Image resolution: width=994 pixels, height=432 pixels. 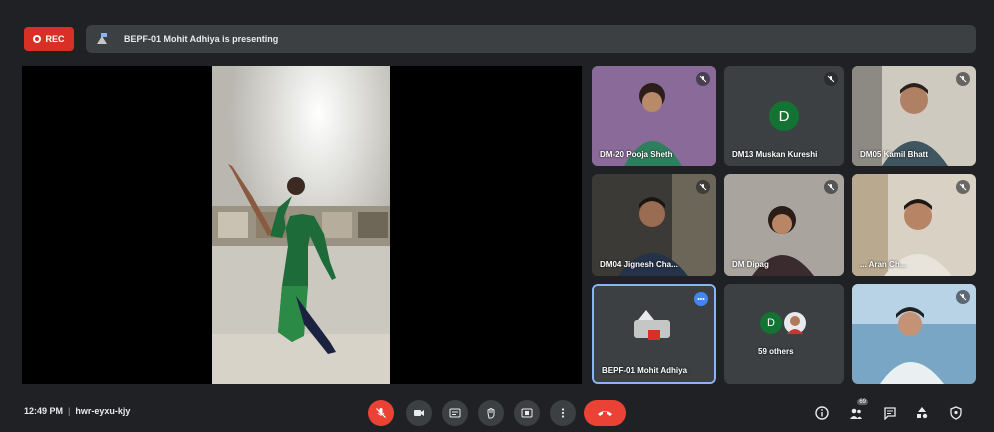 I want to click on captions-button, so click(x=455, y=413).